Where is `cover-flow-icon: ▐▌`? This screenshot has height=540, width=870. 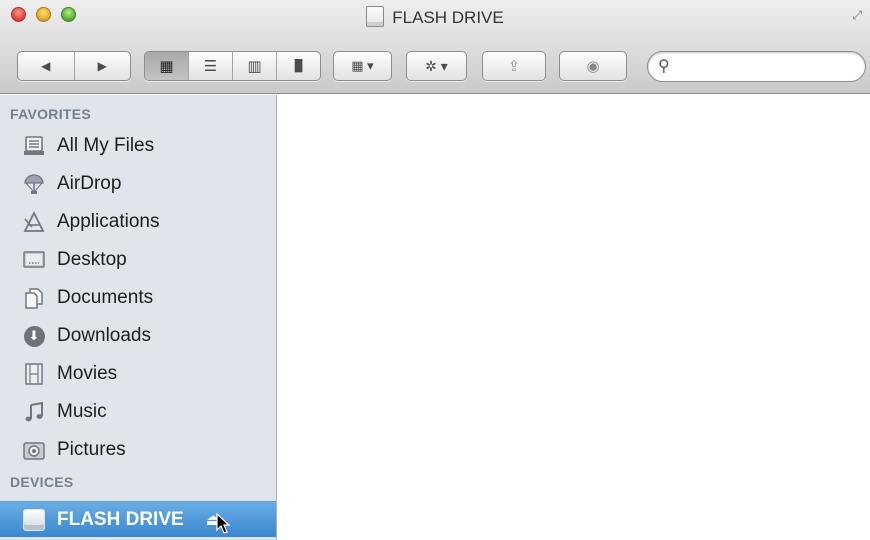
cover-flow-icon: ▐▌ is located at coordinates (298, 66).